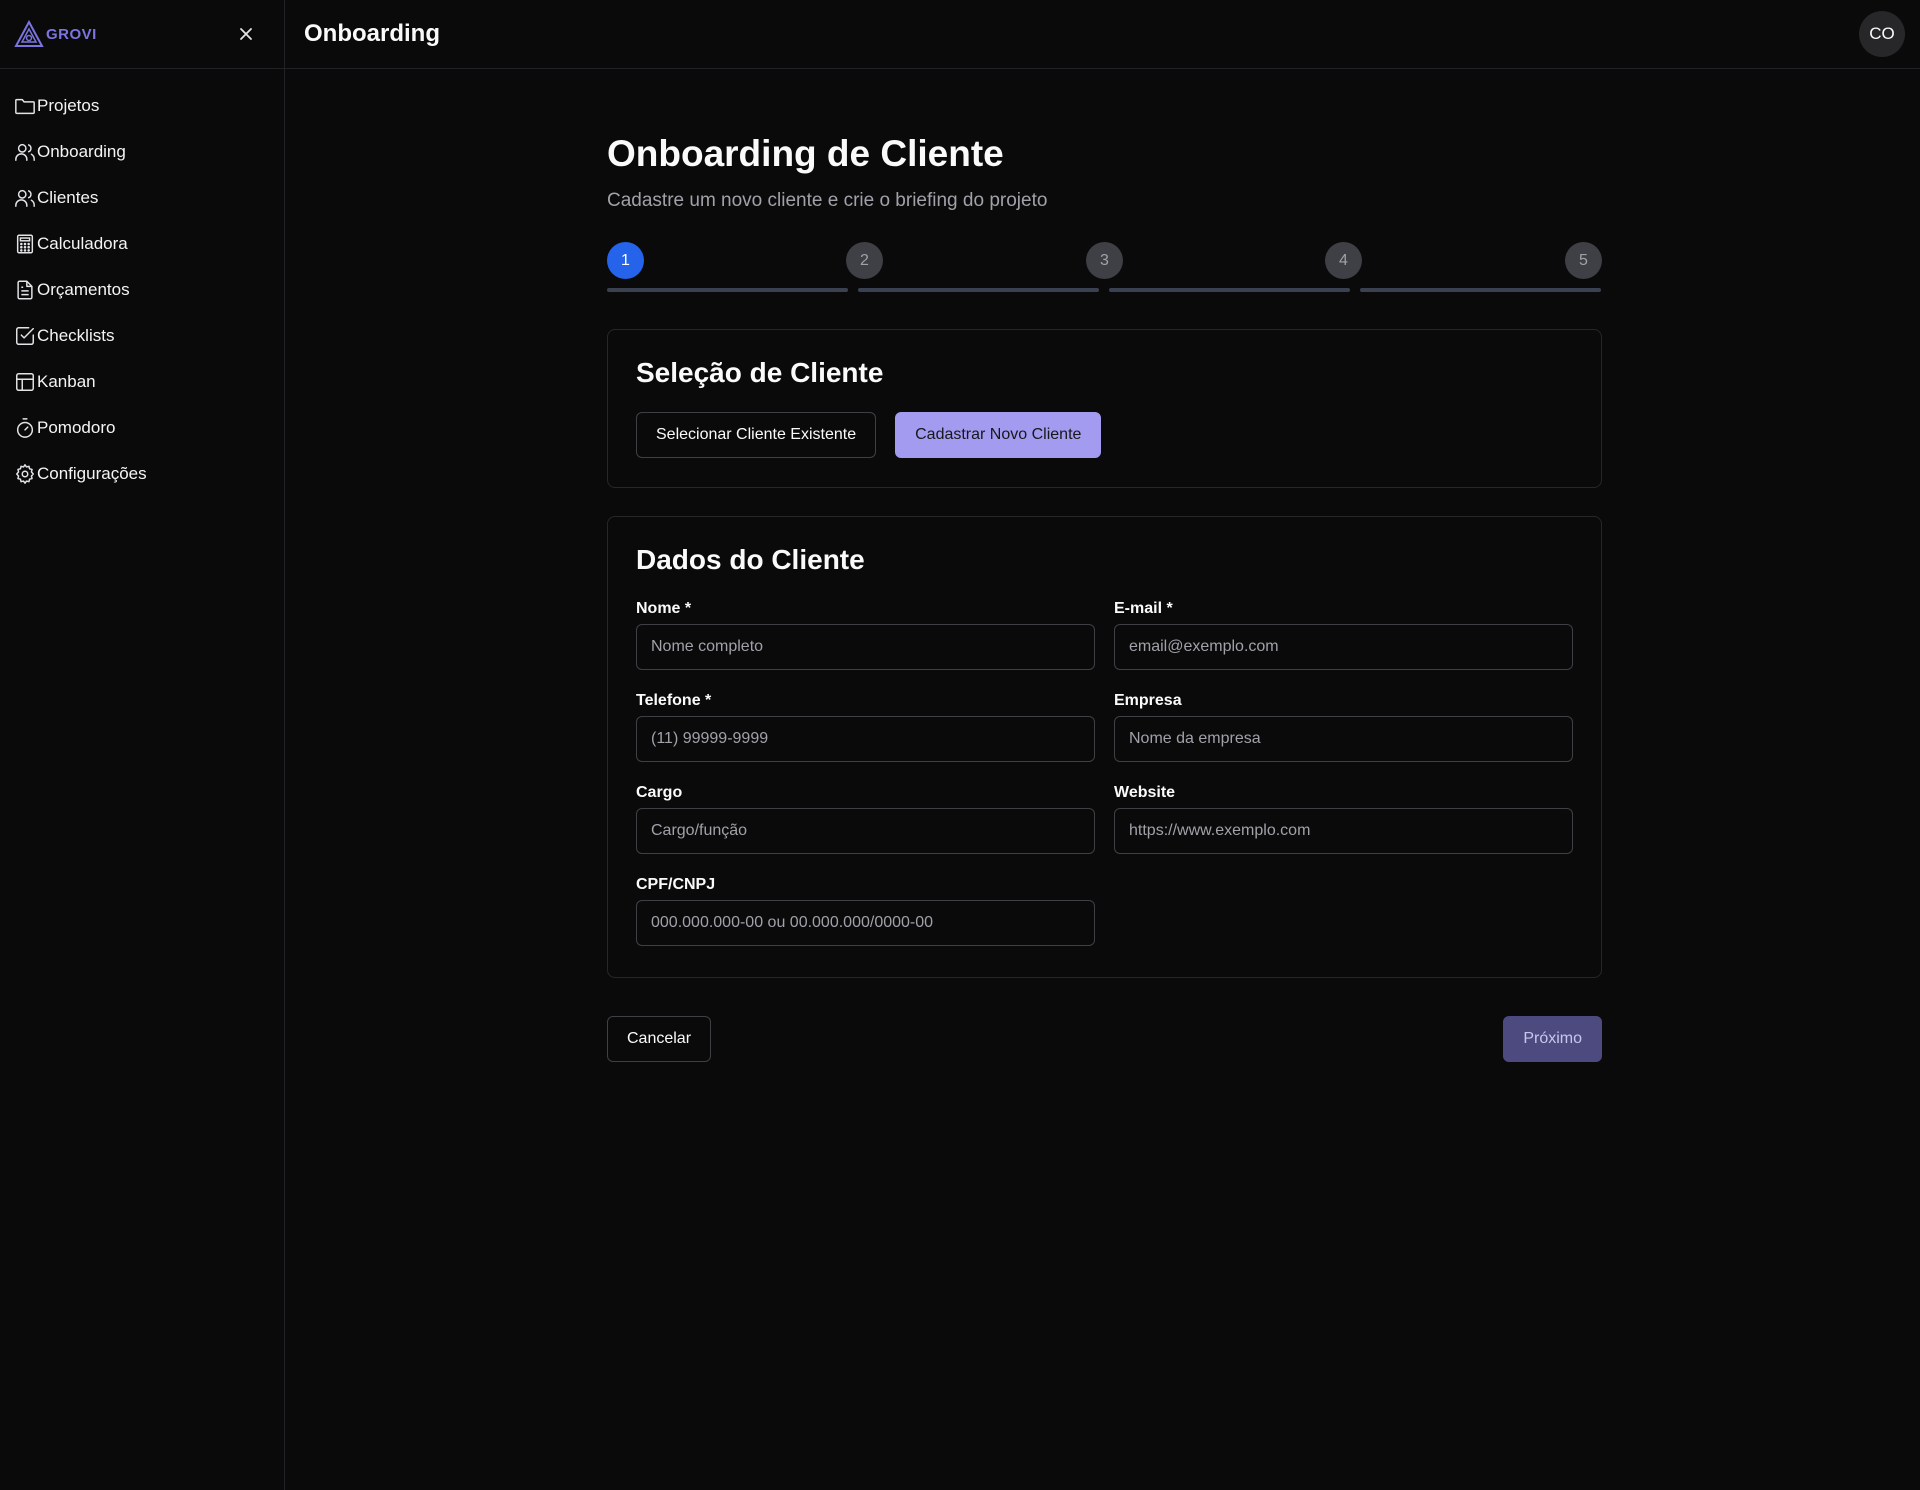  I want to click on client-selection-title: Seleção de Cliente, so click(760, 372).